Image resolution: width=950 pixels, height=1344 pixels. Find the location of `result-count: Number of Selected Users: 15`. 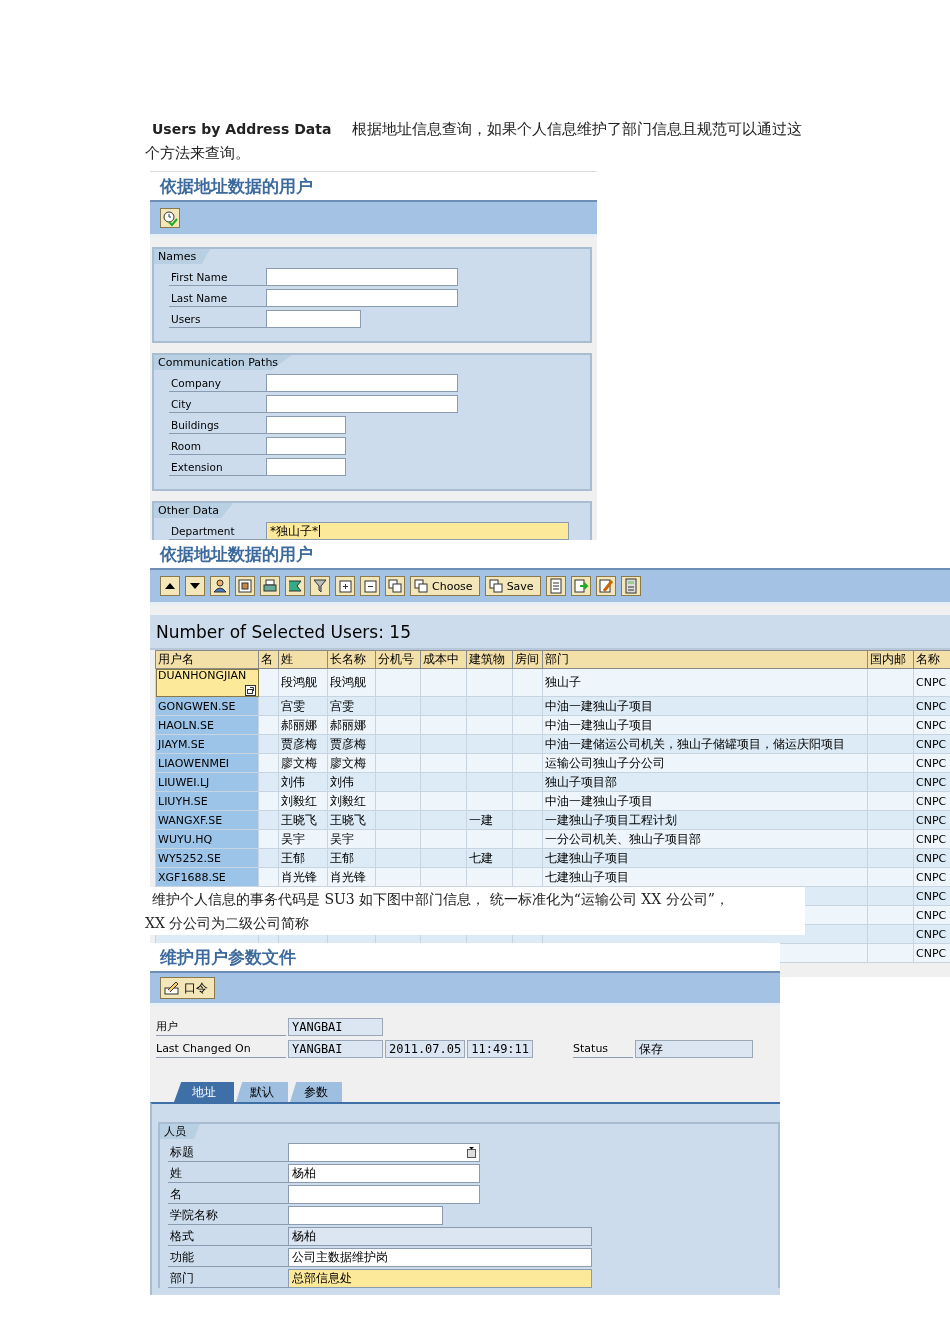

result-count: Number of Selected Users: 15 is located at coordinates (283, 631).